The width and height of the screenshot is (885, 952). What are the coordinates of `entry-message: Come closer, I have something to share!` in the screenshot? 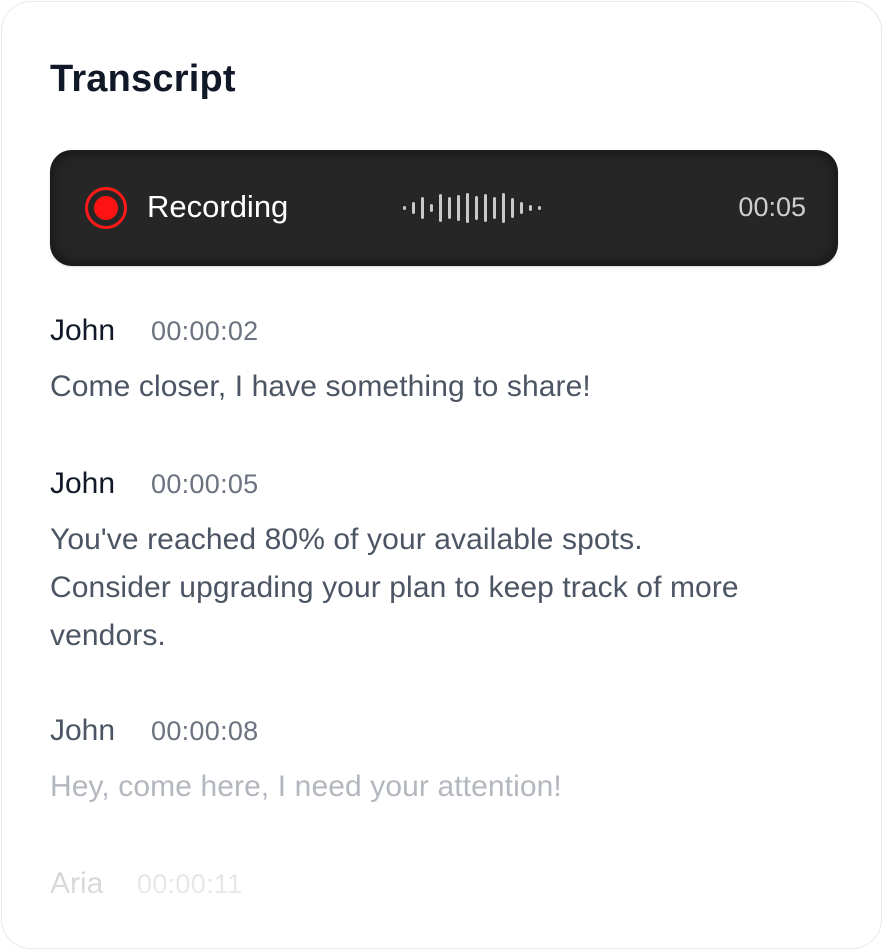 It's located at (320, 386).